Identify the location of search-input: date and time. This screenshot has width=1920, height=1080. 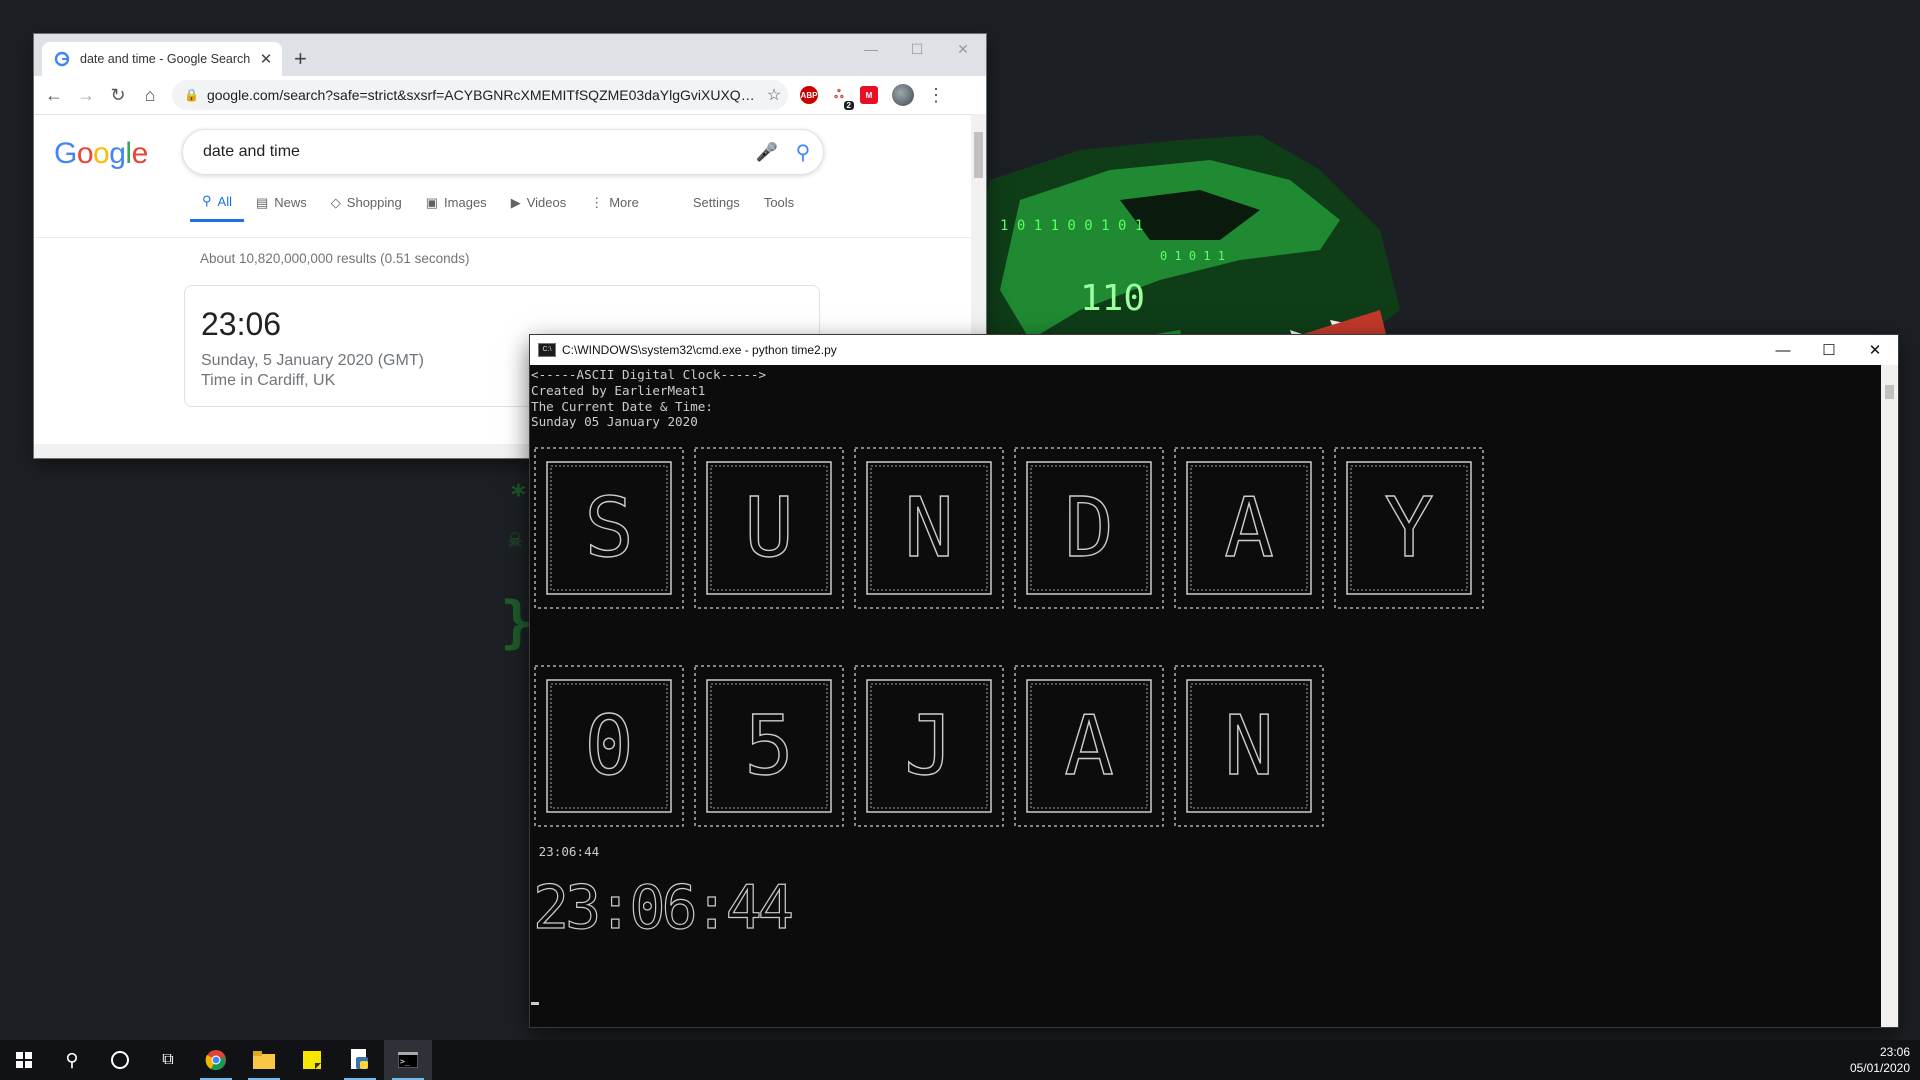
(477, 152).